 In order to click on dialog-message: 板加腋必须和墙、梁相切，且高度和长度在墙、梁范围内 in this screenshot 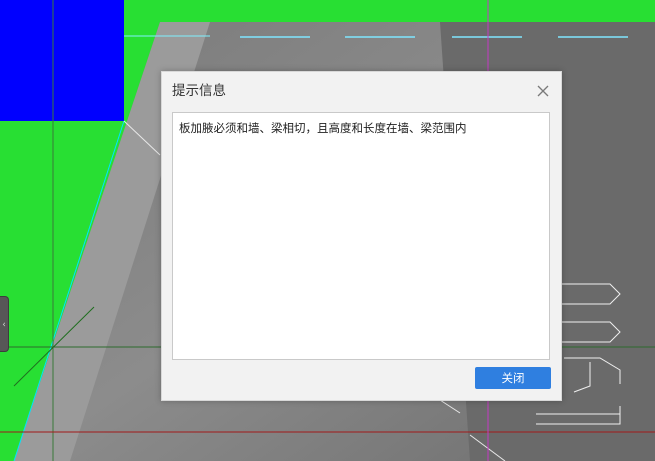, I will do `click(323, 128)`.